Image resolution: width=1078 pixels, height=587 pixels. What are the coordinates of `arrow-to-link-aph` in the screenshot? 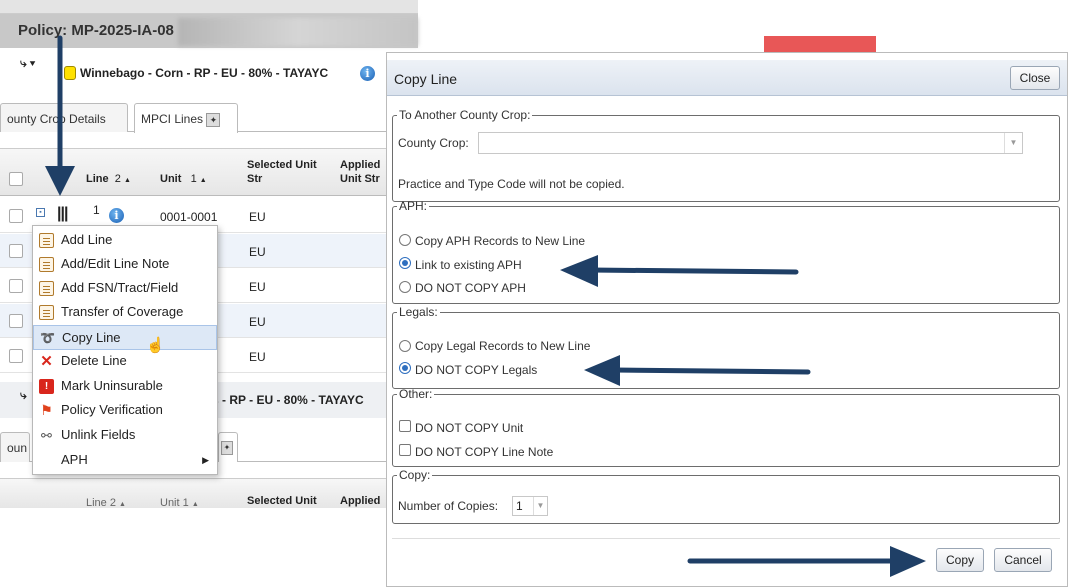 It's located at (679, 271).